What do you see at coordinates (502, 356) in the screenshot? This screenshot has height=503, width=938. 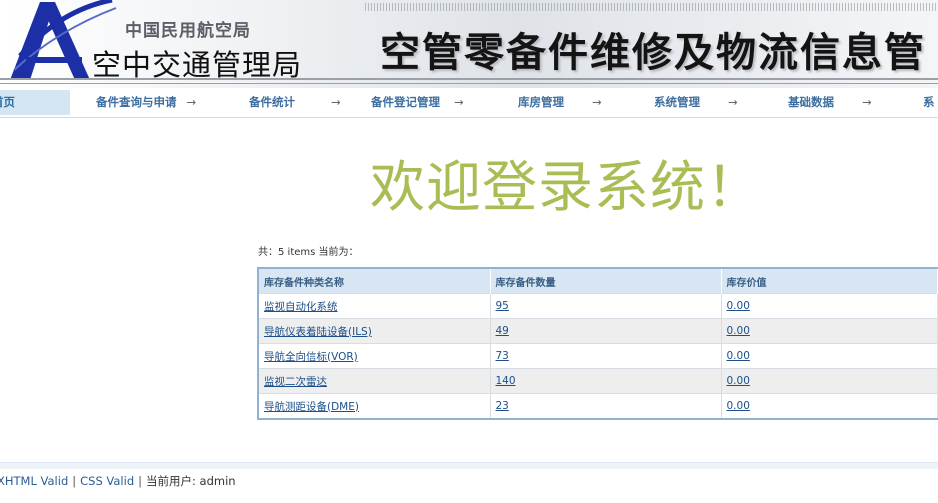 I see `quantity-link: 73` at bounding box center [502, 356].